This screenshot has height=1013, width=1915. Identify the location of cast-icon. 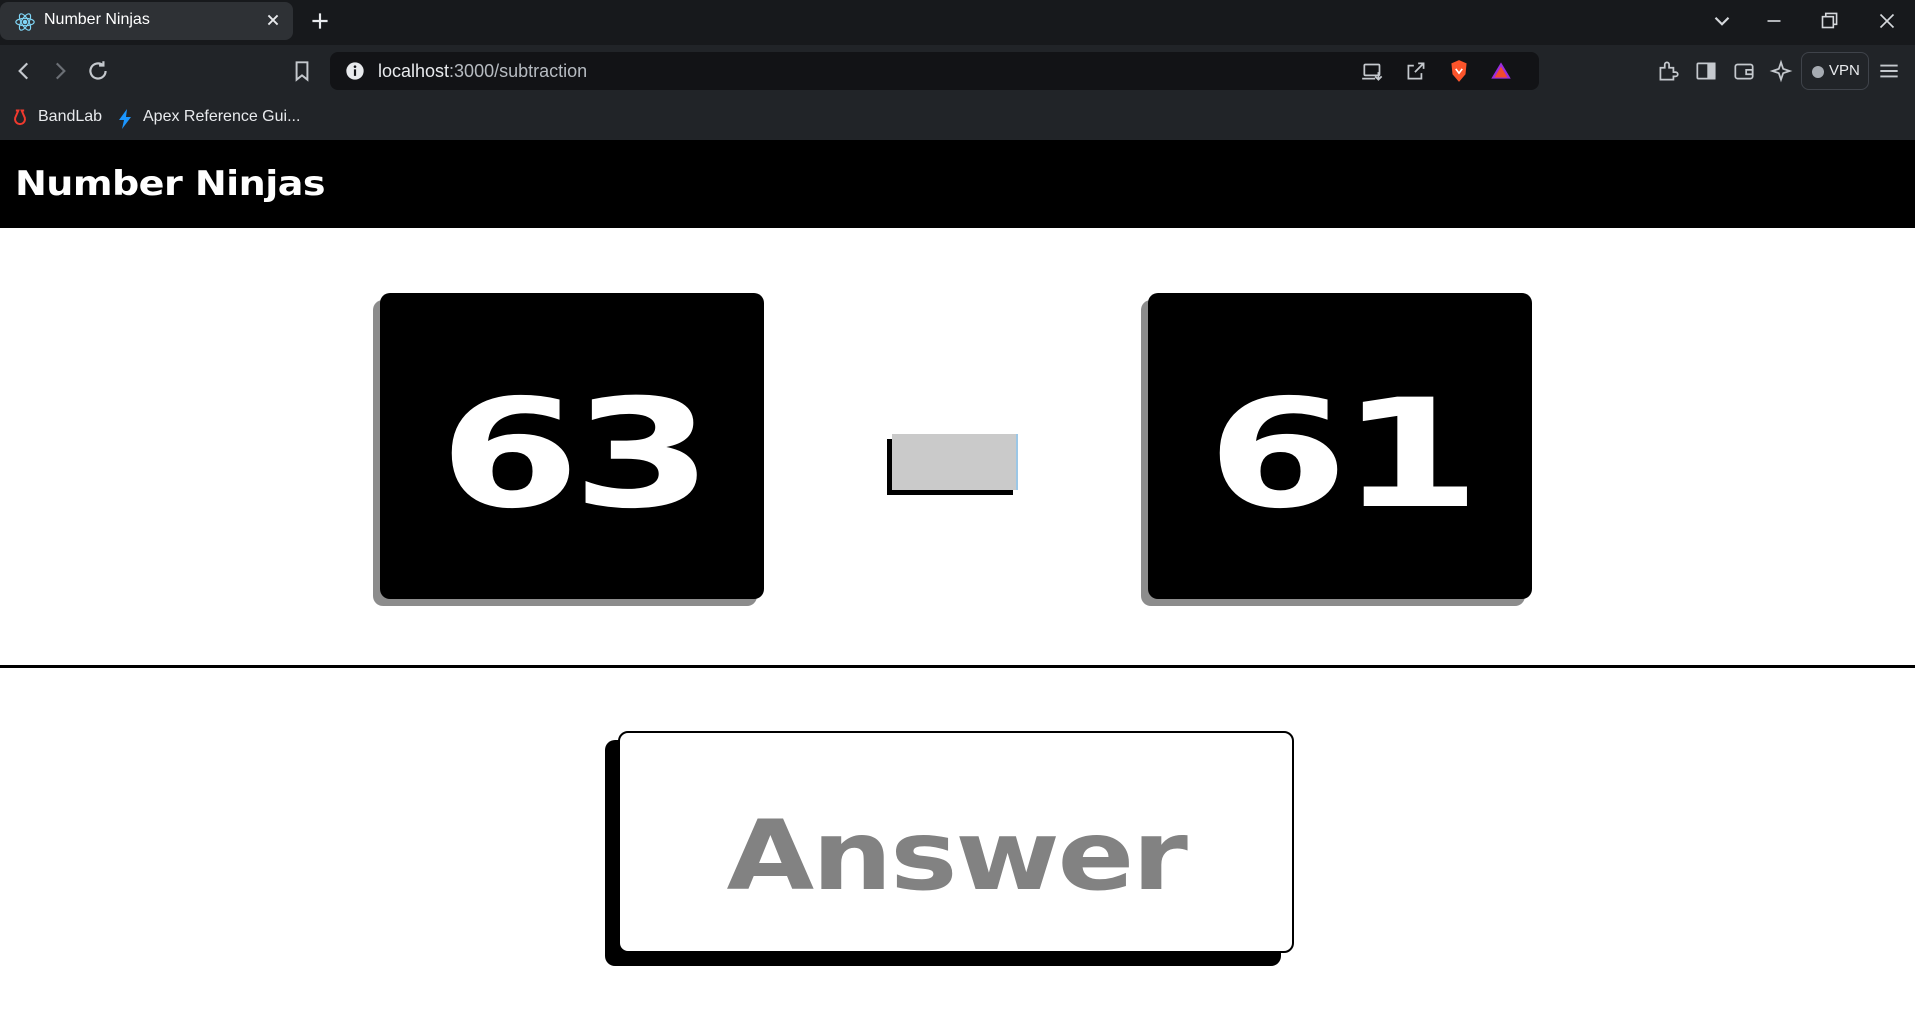
(1373, 71).